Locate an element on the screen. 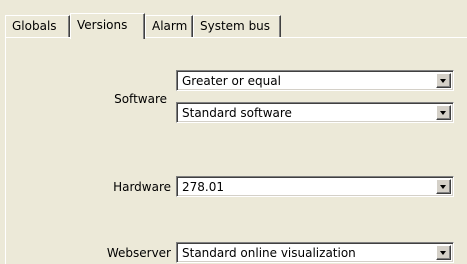  software-label: Software is located at coordinates (140, 99).